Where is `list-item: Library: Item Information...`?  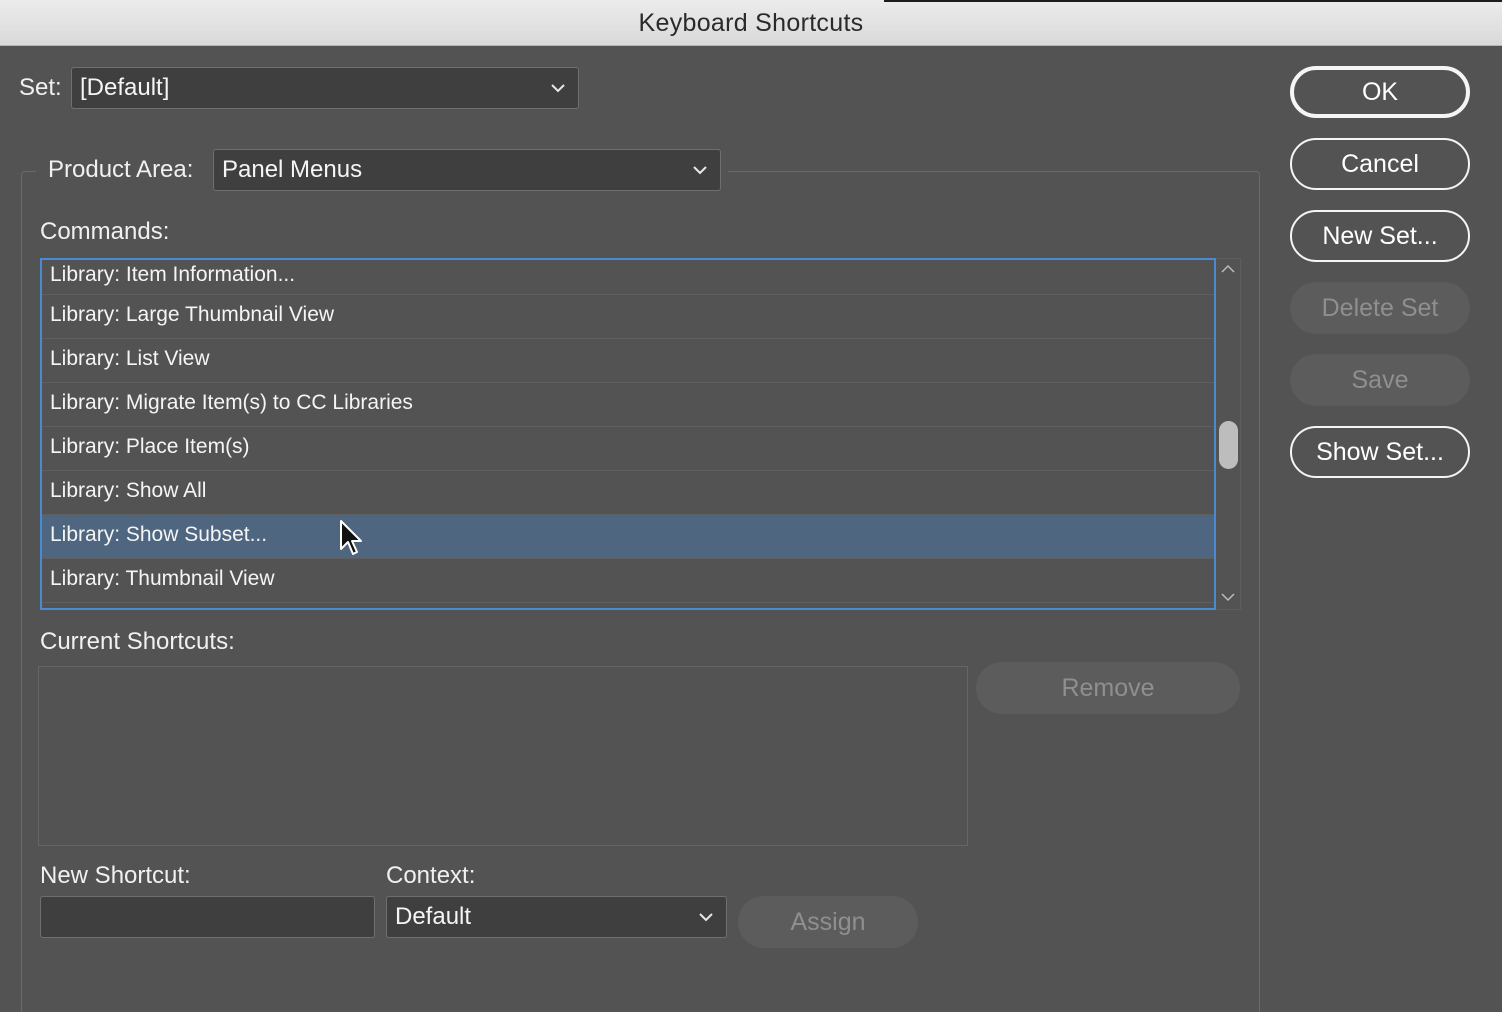
list-item: Library: Item Information... is located at coordinates (628, 277).